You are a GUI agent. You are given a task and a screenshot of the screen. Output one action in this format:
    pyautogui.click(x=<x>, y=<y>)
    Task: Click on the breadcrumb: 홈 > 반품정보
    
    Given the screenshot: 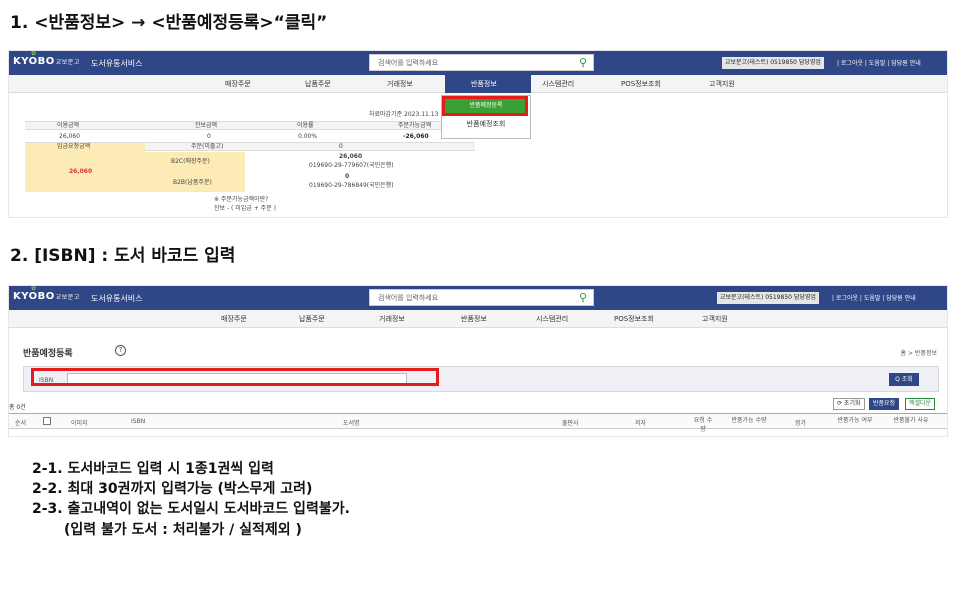 What is the action you would take?
    pyautogui.click(x=918, y=353)
    